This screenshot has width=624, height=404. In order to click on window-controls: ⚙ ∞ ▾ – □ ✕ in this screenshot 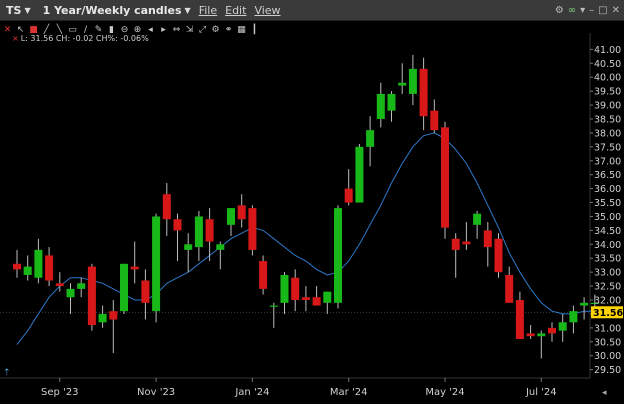, I will do `click(587, 10)`.